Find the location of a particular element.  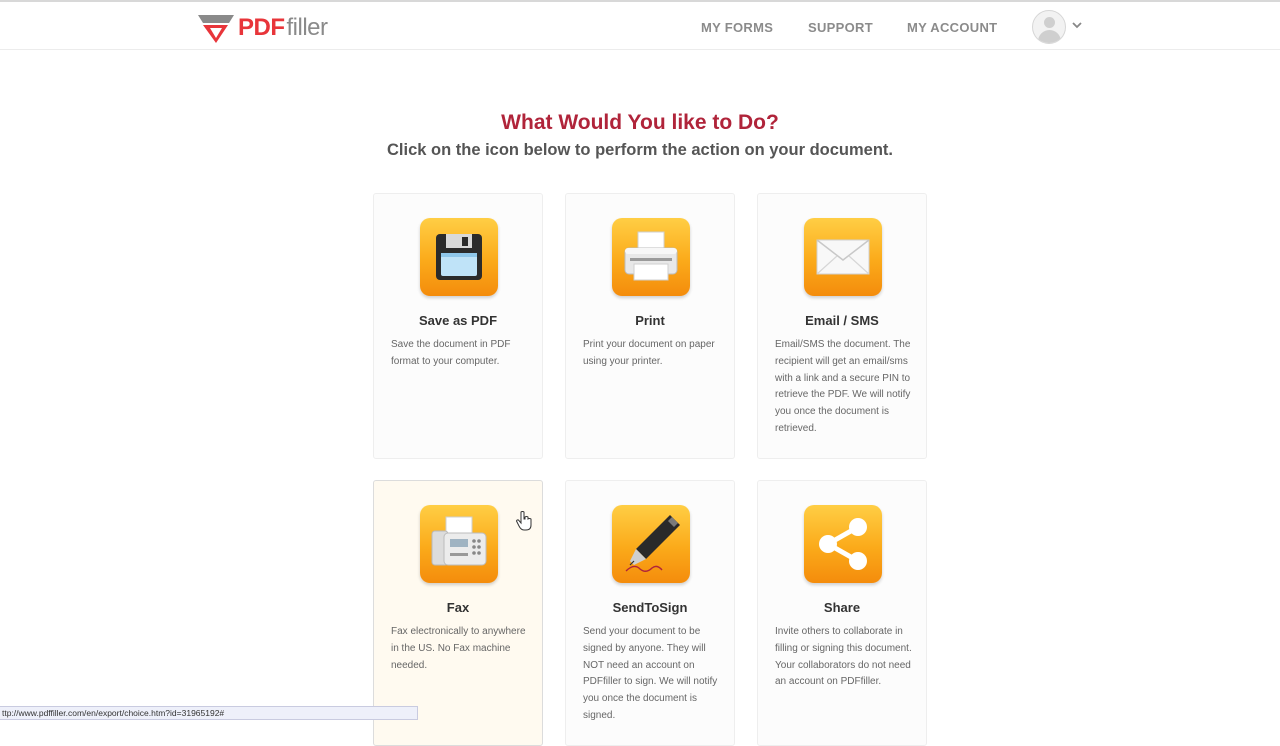

card-title: Save as PDF is located at coordinates (458, 320).